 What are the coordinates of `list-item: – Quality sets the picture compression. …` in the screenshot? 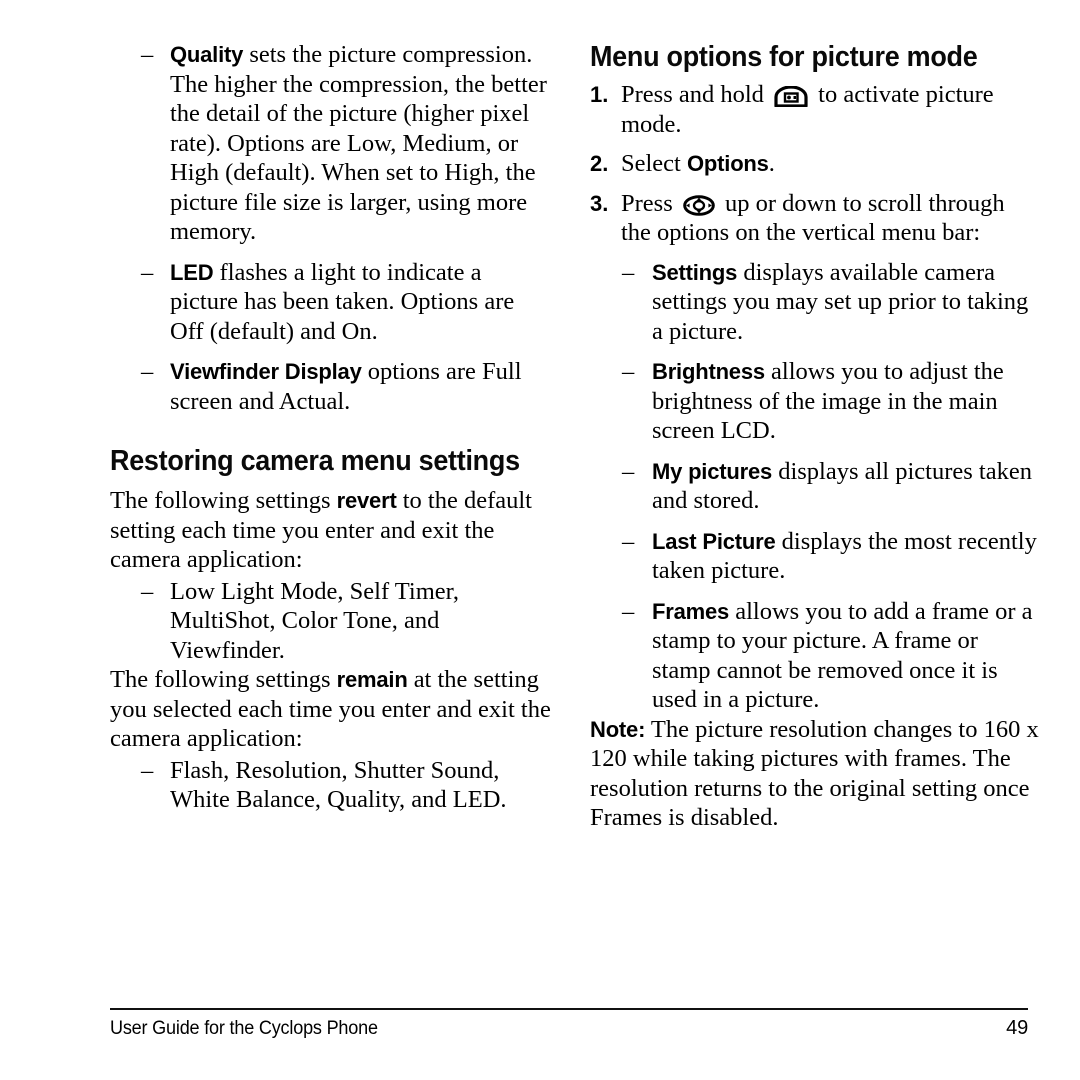 It's located at (331, 143).